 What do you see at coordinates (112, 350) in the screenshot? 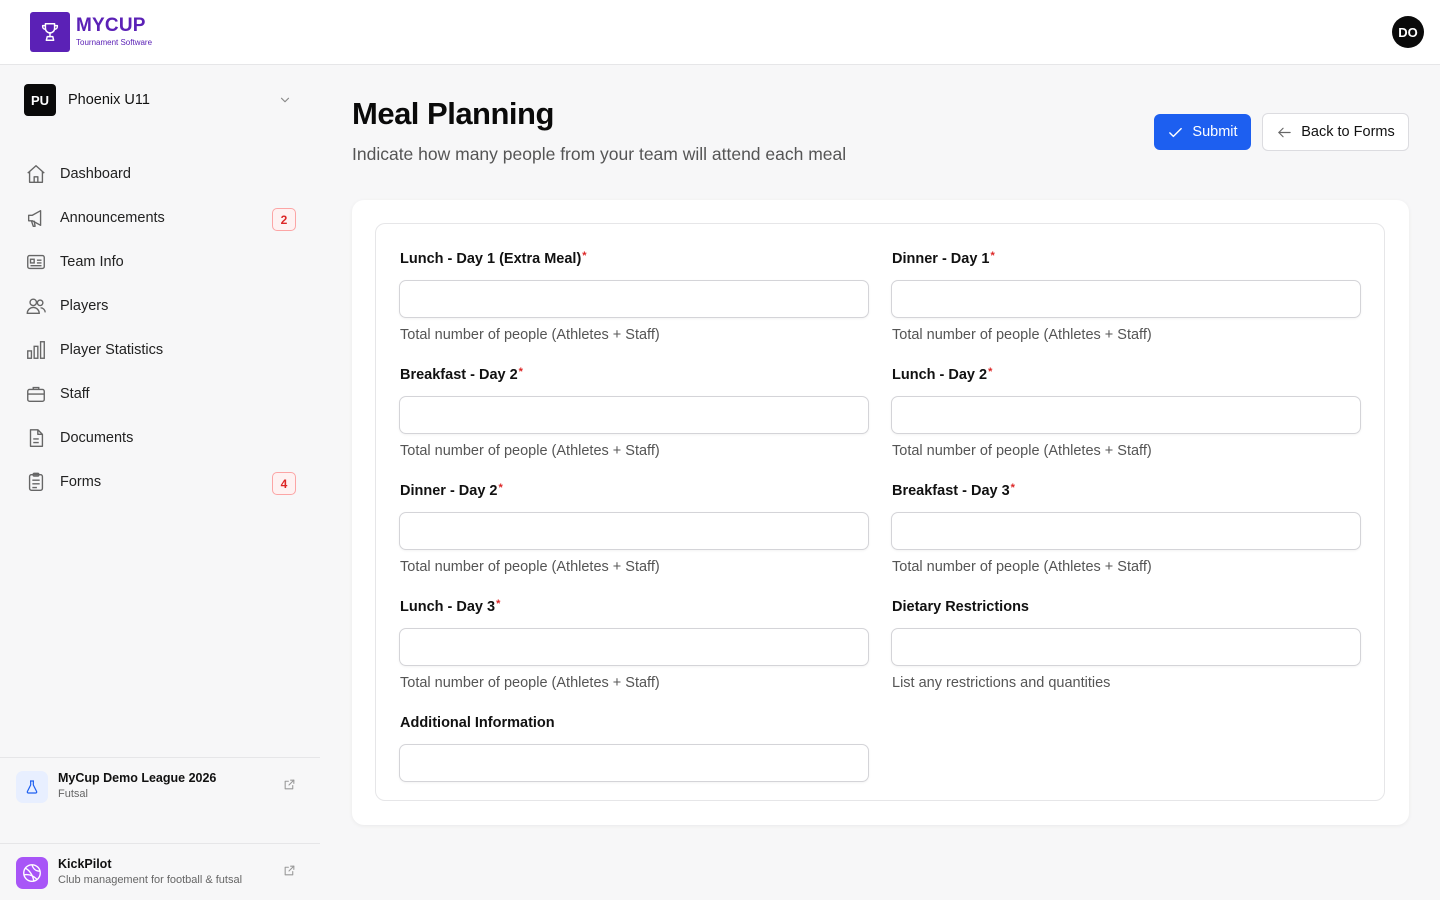
I see `sidebar-item-label: Player Statistics` at bounding box center [112, 350].